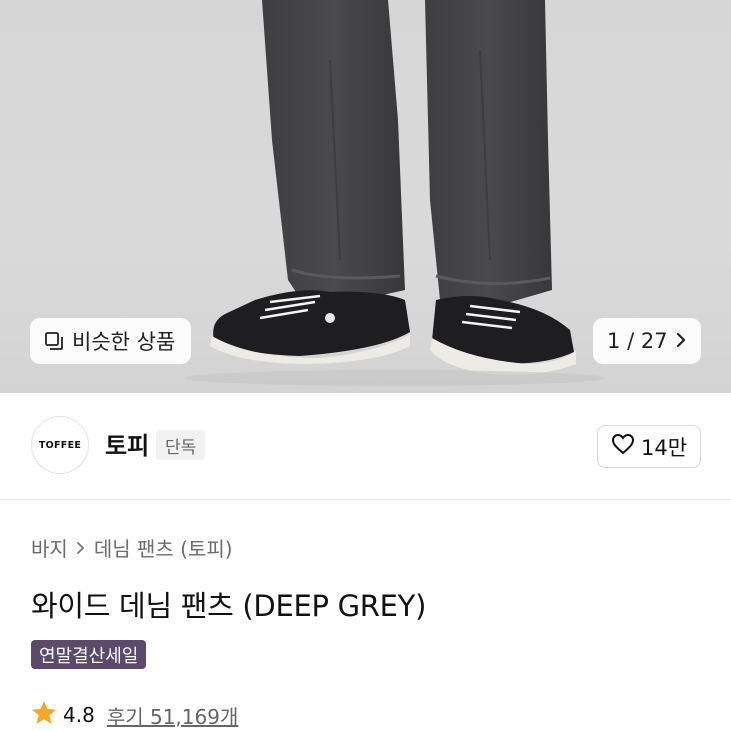 This screenshot has height=731, width=731. Describe the element at coordinates (89, 654) in the screenshot. I see `sale-tag: 연말결산세일` at that location.